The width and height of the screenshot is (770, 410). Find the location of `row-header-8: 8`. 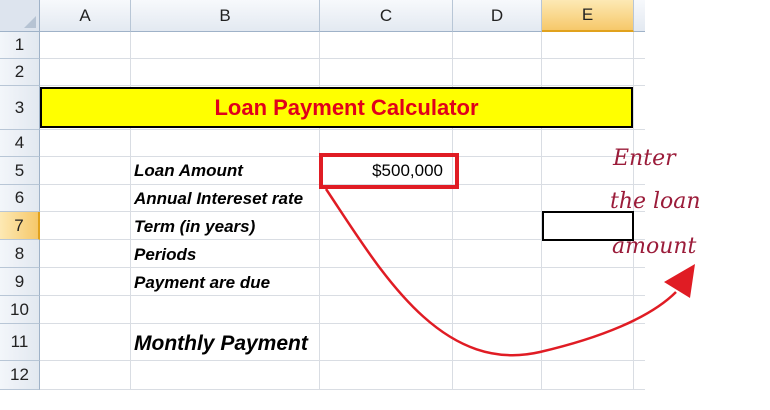

row-header-8: 8 is located at coordinates (20, 254).